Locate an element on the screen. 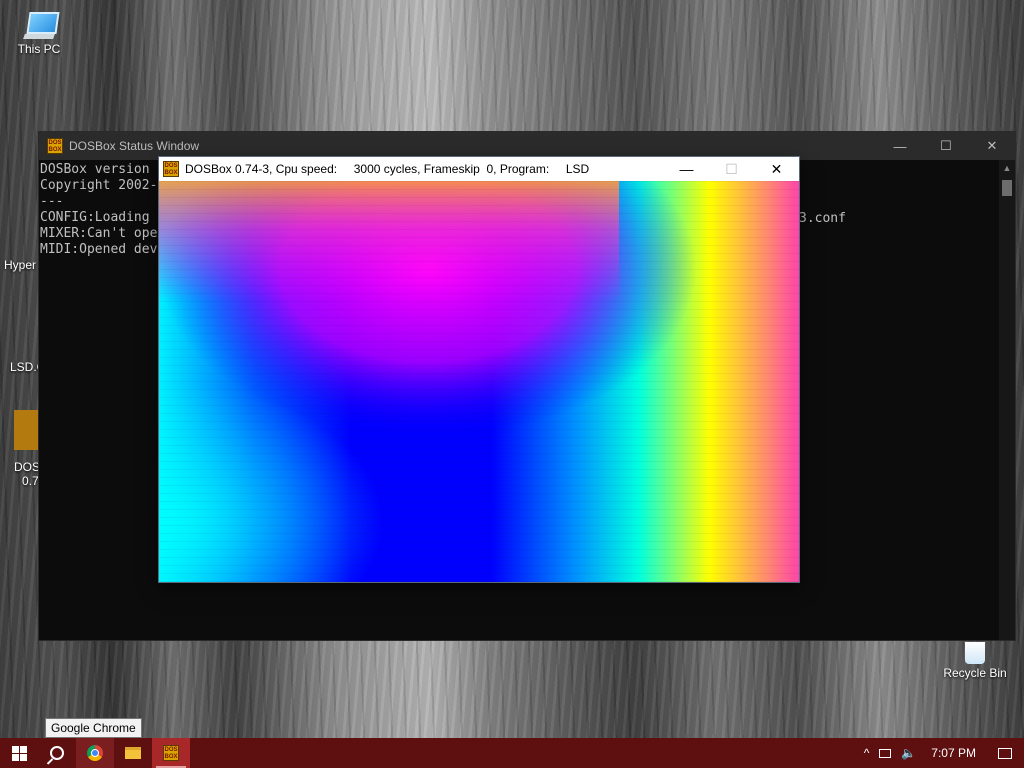  taskbar: DOS BOX ^ 🔈 7:07 PM is located at coordinates (512, 753).